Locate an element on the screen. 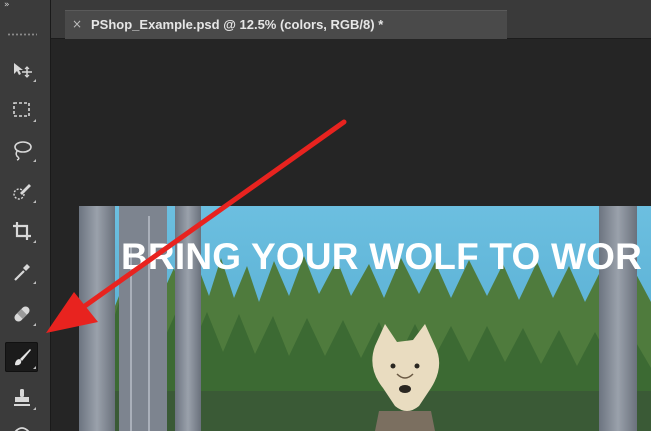  brush-tool is located at coordinates (21, 357).